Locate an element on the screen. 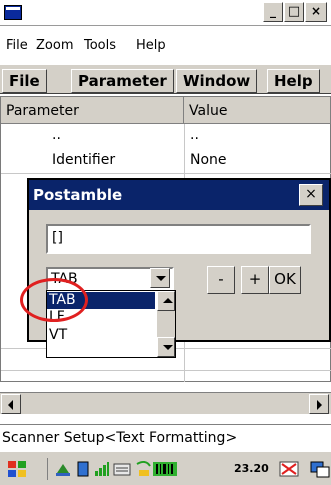 The image size is (331, 485). battery-icon is located at coordinates (83, 469).